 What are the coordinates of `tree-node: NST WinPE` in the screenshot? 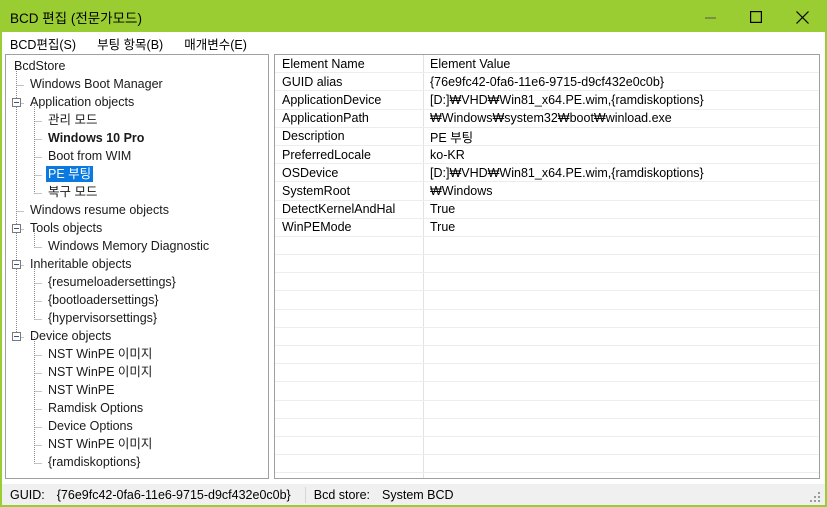 It's located at (137, 390).